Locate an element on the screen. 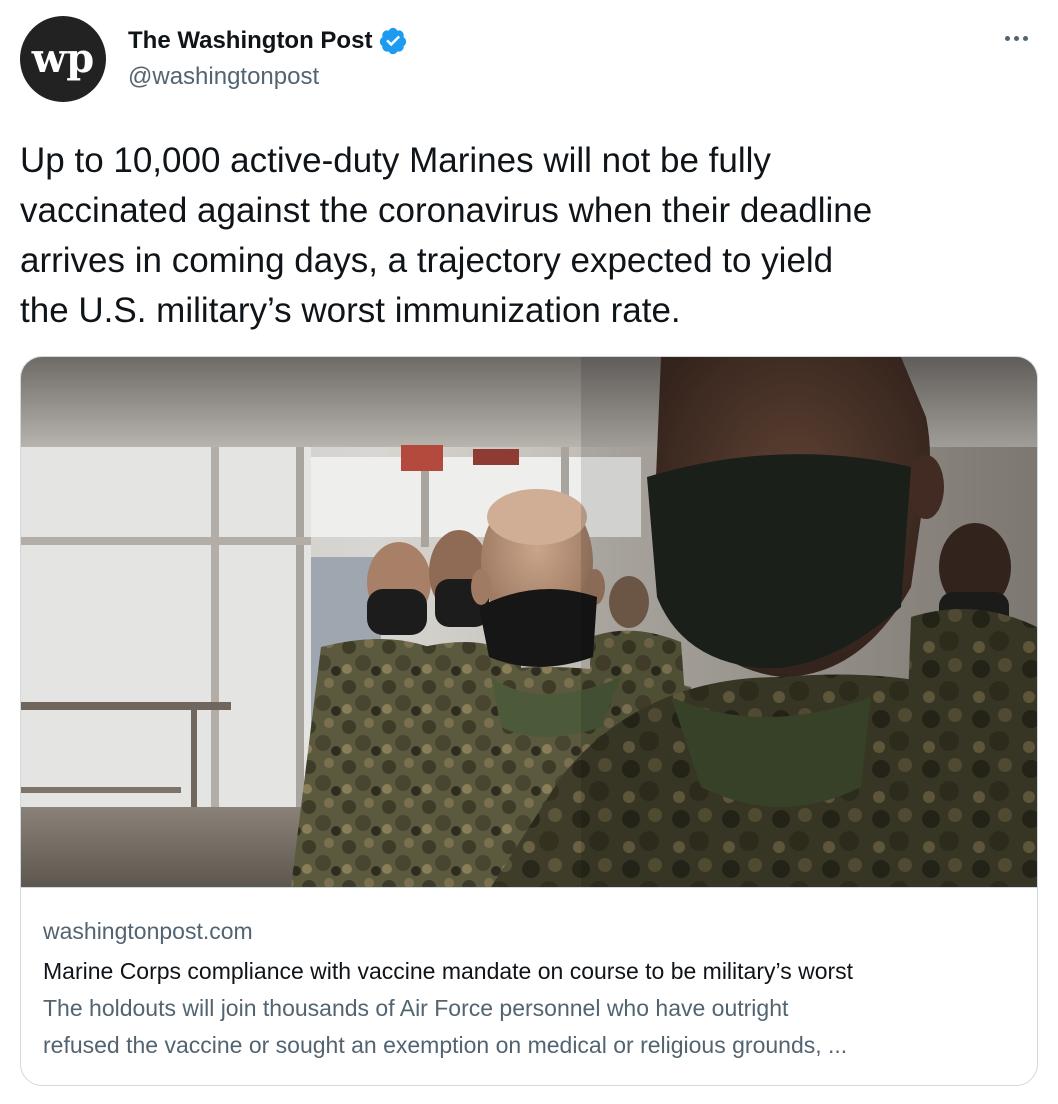  avatar-logo-graphic: wp is located at coordinates (62, 58).